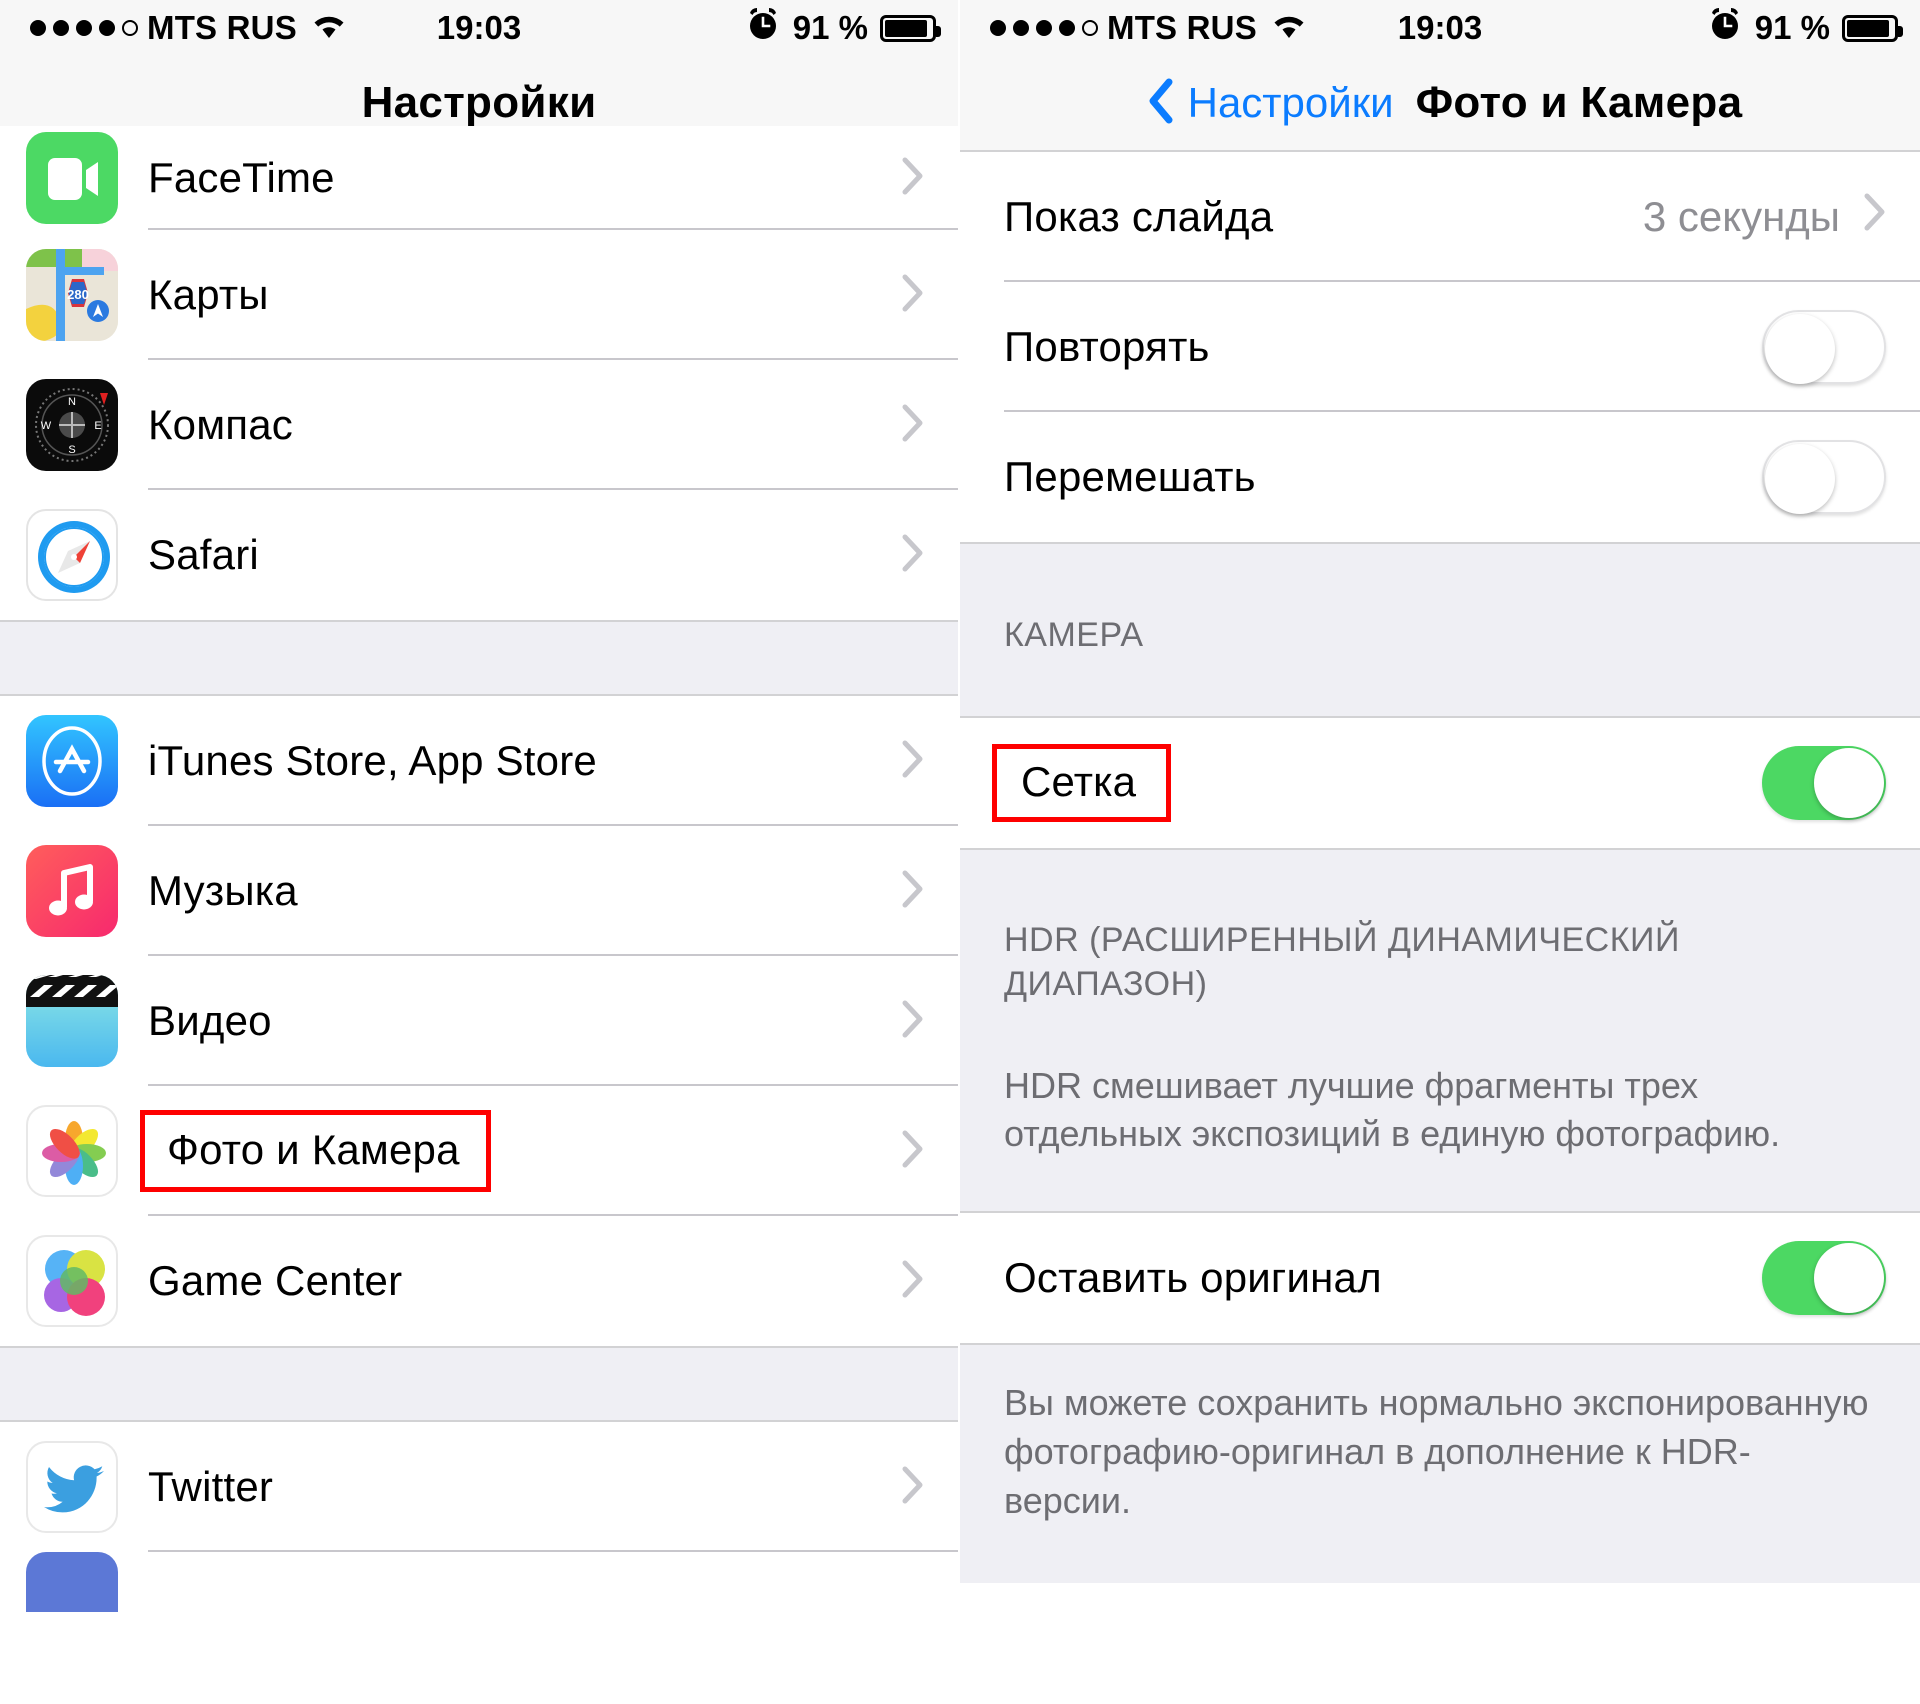  Describe the element at coordinates (211, 1486) in the screenshot. I see `sidebar-item-label: Twitter` at that location.